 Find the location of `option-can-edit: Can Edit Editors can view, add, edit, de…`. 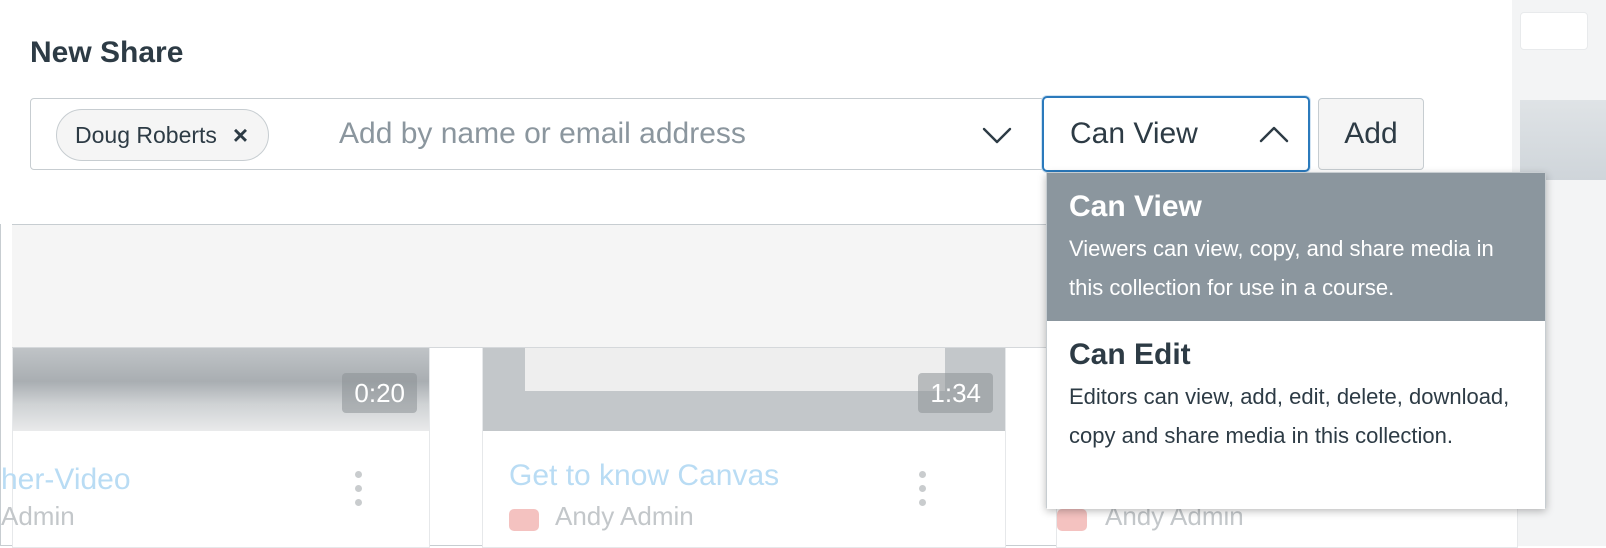

option-can-edit: Can Edit Editors can view, add, edit, de… is located at coordinates (1296, 415).